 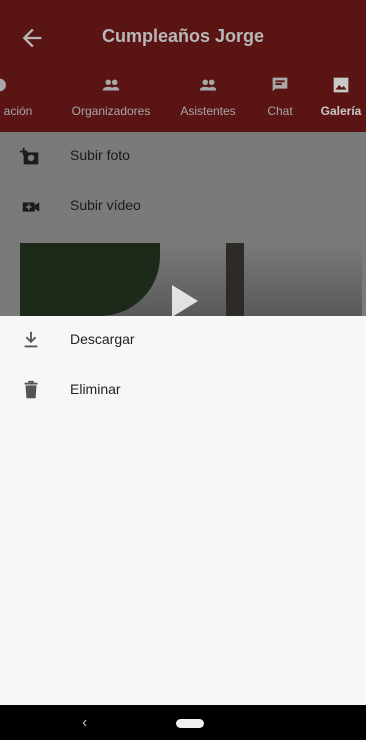 What do you see at coordinates (191, 279) in the screenshot?
I see `gallery-video-thumbnail` at bounding box center [191, 279].